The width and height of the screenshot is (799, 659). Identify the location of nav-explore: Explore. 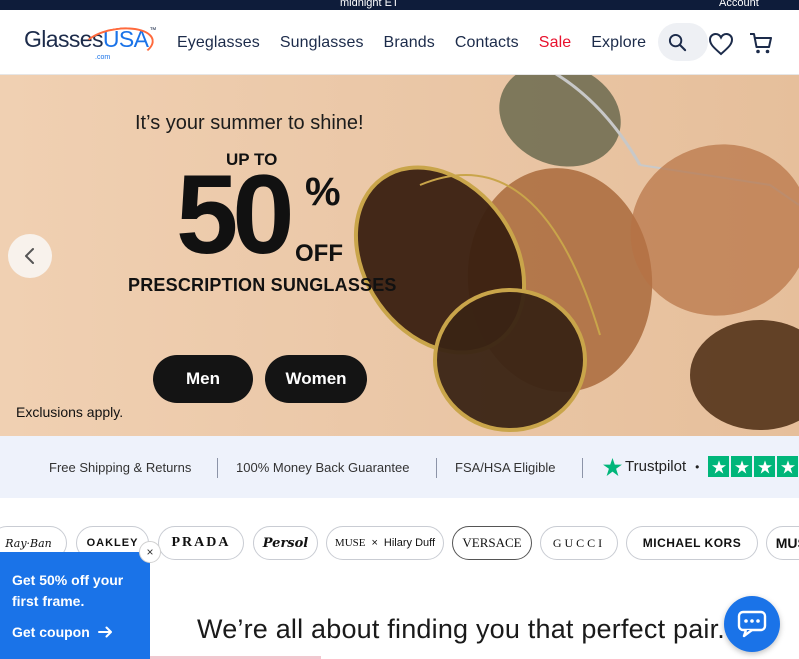
(618, 43).